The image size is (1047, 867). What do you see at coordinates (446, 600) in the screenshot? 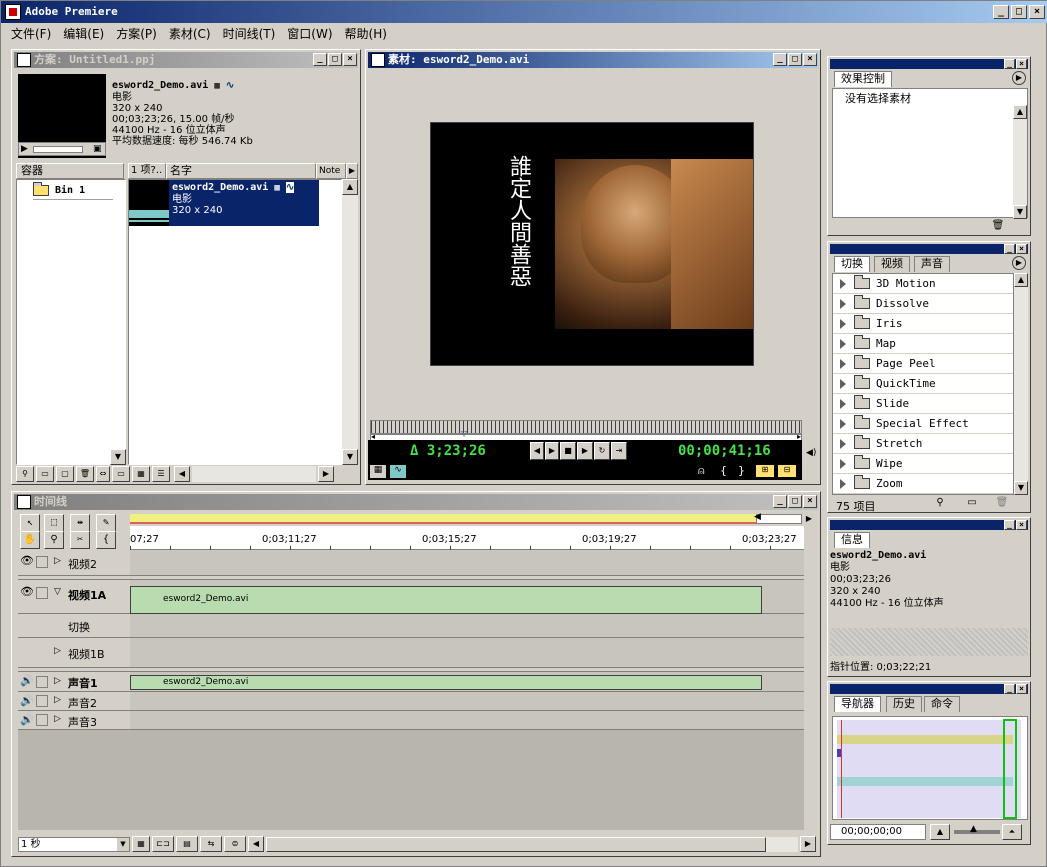
I see `video-clip: esword2_Demo.avi` at bounding box center [446, 600].